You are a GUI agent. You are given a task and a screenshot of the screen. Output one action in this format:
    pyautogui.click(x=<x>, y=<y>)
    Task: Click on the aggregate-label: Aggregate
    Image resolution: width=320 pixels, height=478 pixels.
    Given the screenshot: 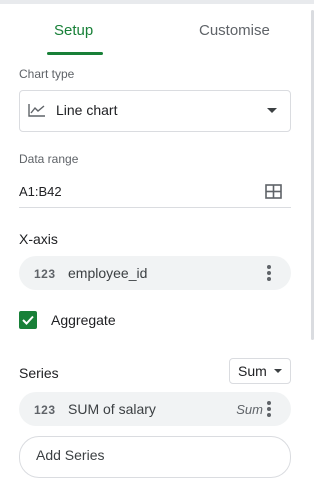 What is the action you would take?
    pyautogui.click(x=83, y=320)
    